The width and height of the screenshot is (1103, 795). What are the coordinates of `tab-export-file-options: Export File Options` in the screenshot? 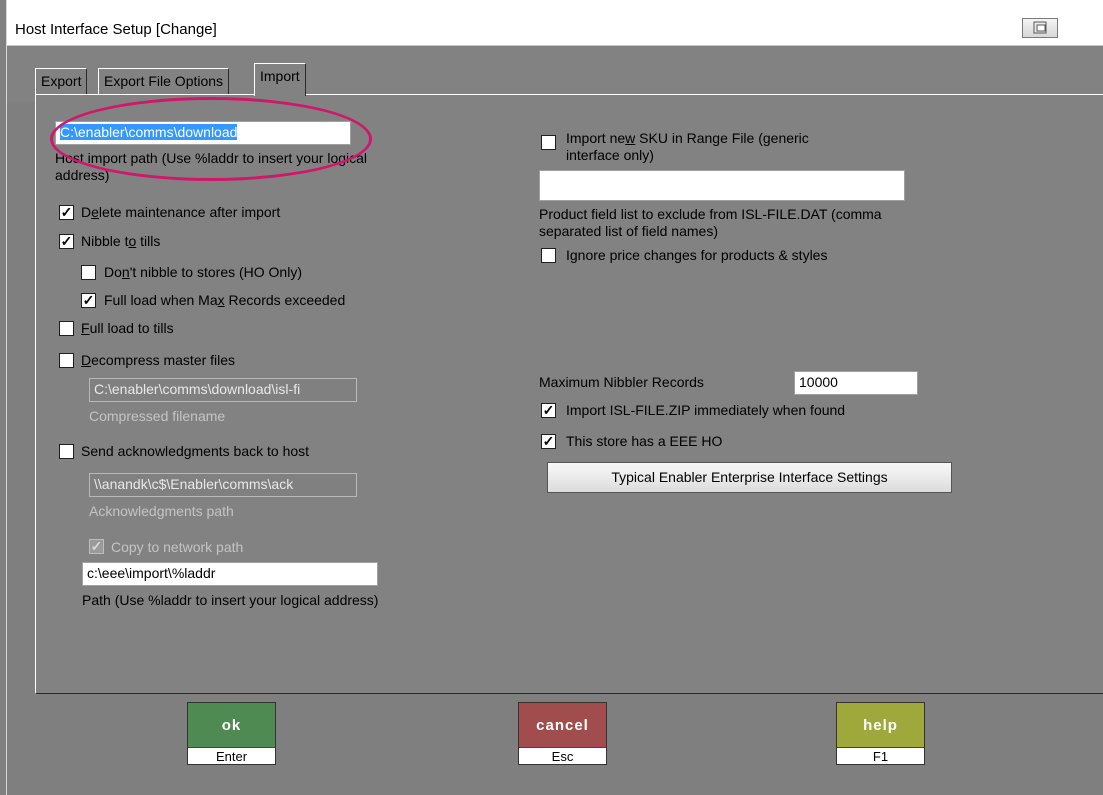 It's located at (164, 81).